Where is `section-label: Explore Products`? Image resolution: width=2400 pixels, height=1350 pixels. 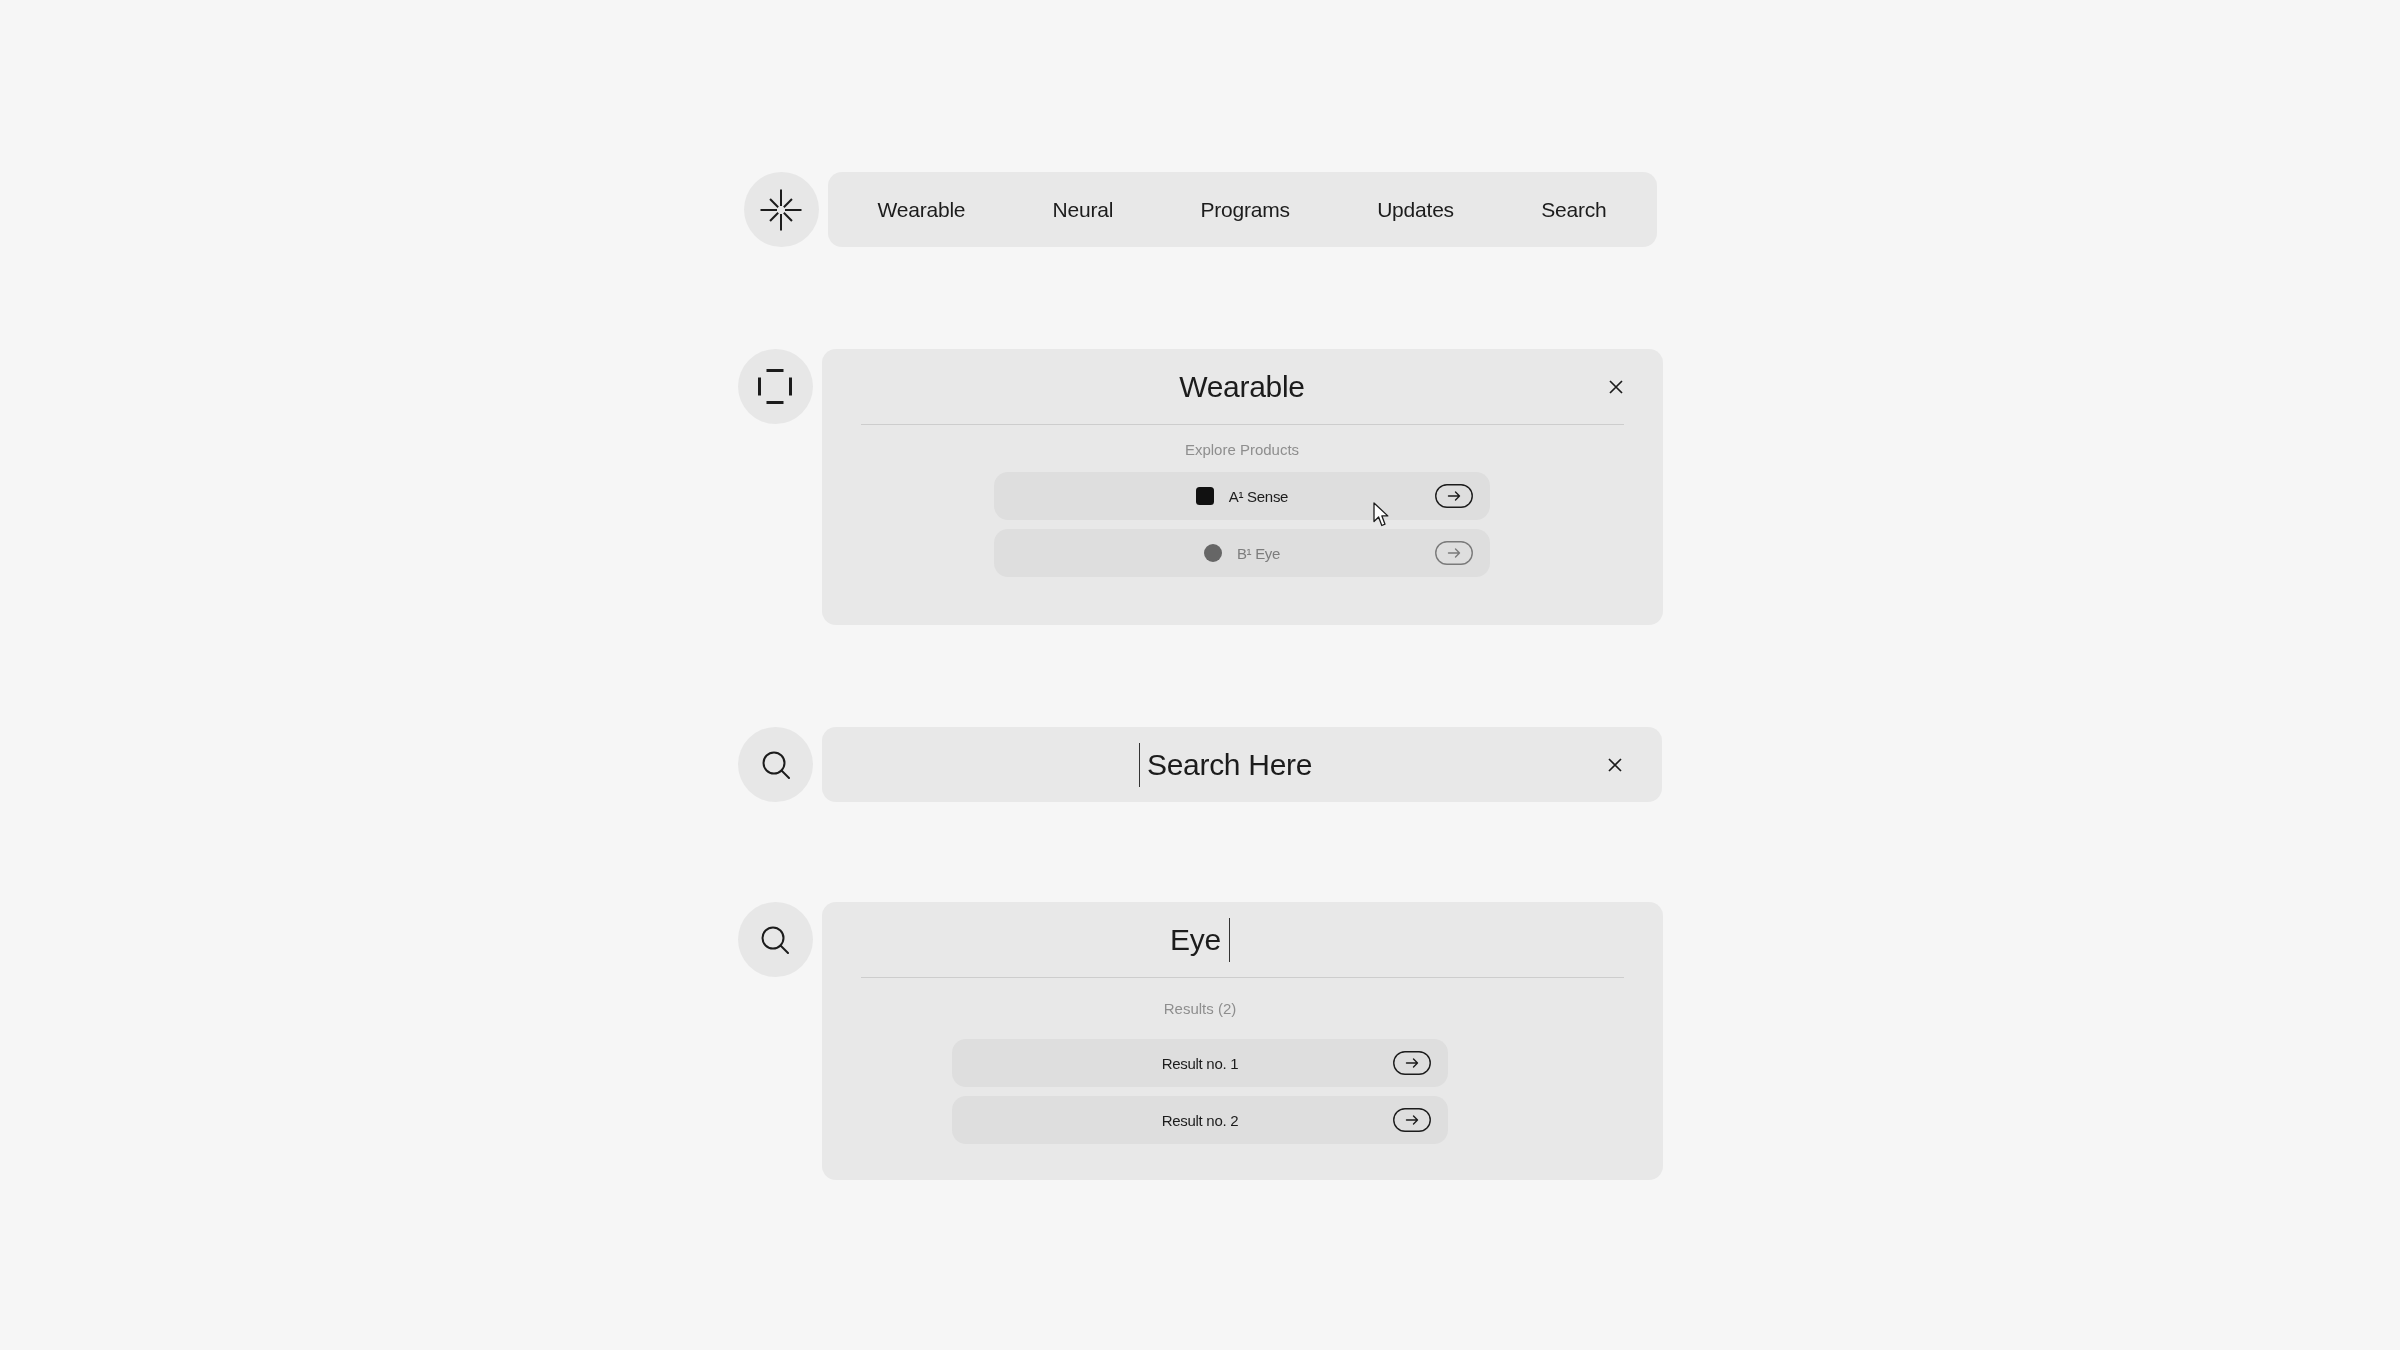 section-label: Explore Products is located at coordinates (1242, 450).